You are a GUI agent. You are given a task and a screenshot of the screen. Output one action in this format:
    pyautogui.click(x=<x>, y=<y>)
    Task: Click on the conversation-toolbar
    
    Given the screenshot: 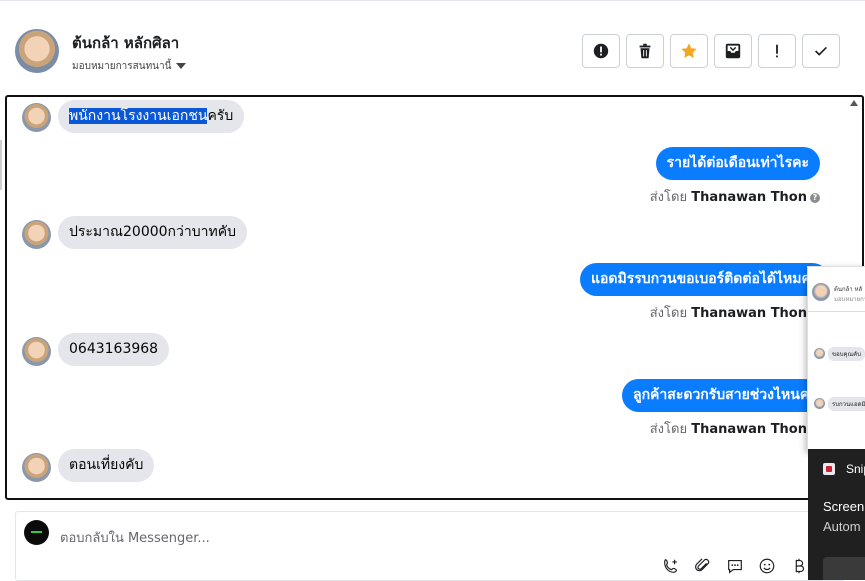 What is the action you would take?
    pyautogui.click(x=711, y=51)
    